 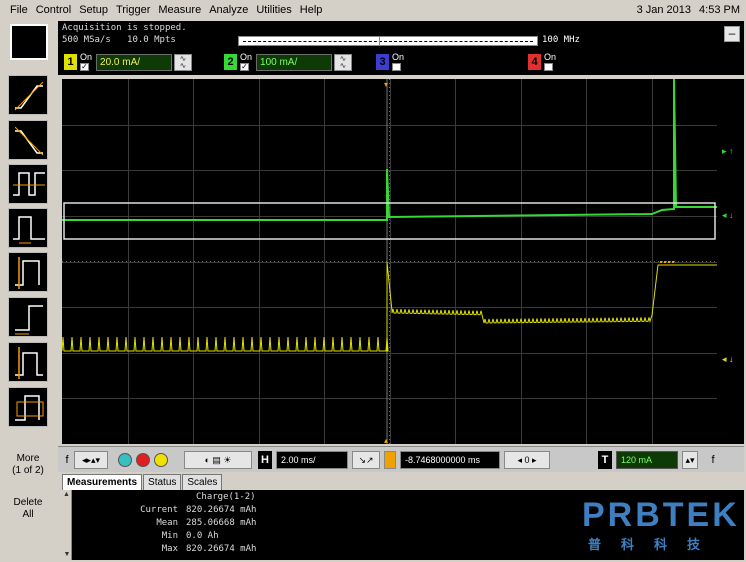 What do you see at coordinates (730, 261) in the screenshot?
I see `channel-offset-markers: ▸ ↑ ◂ ↓ ◂ ↓` at bounding box center [730, 261].